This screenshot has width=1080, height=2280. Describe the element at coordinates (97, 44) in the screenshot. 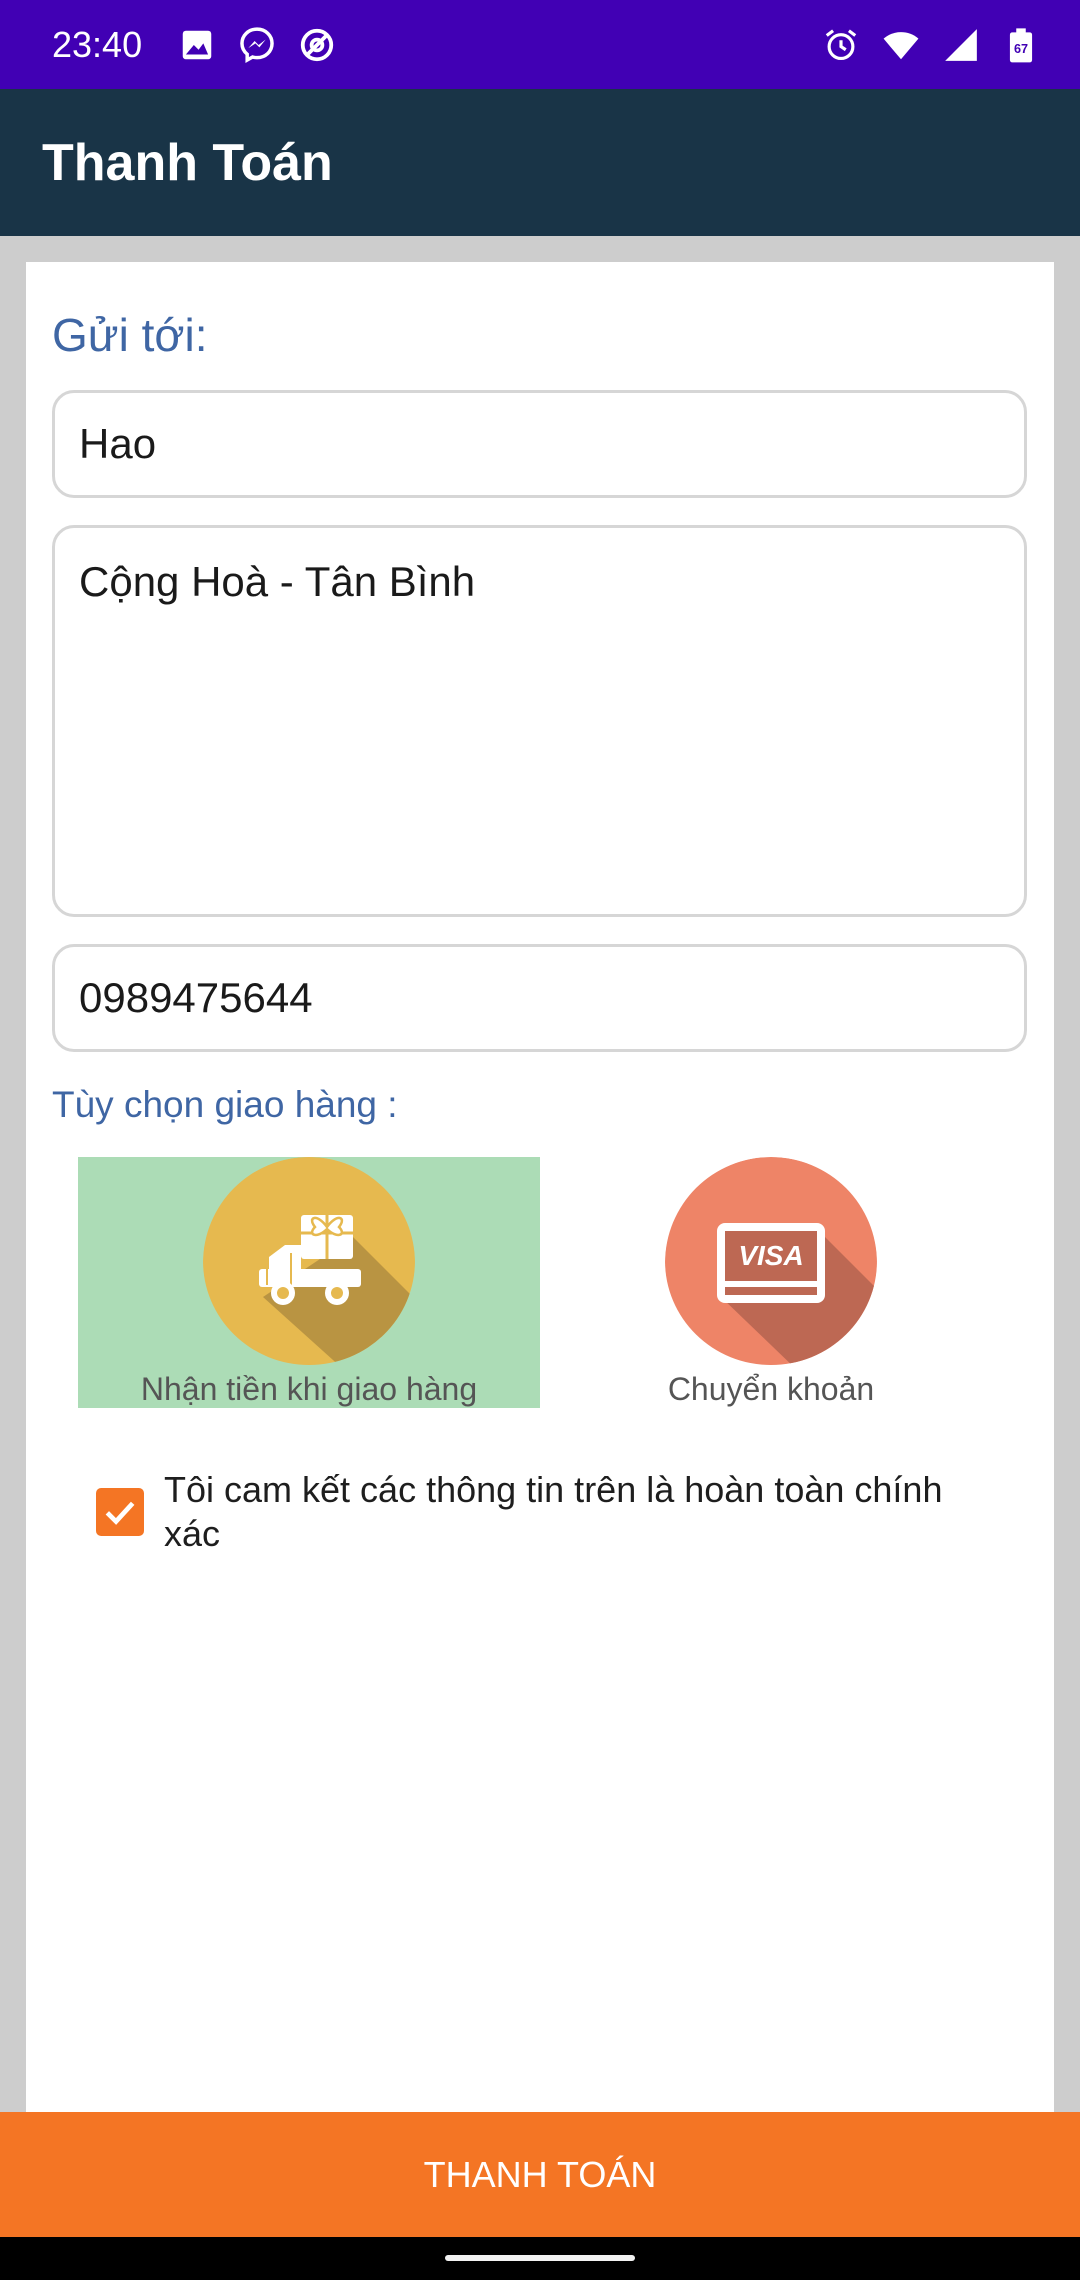

I see `status-time: 23:40` at that location.